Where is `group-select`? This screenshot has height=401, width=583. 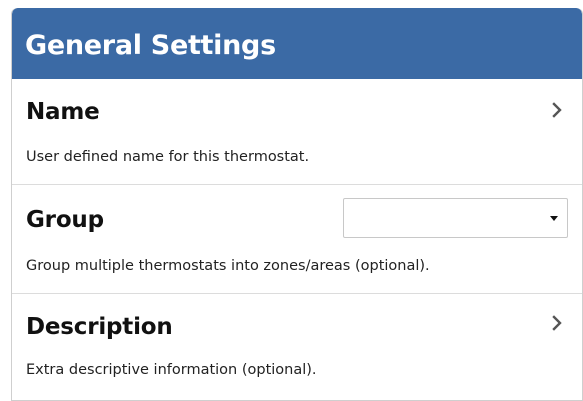 group-select is located at coordinates (455, 218).